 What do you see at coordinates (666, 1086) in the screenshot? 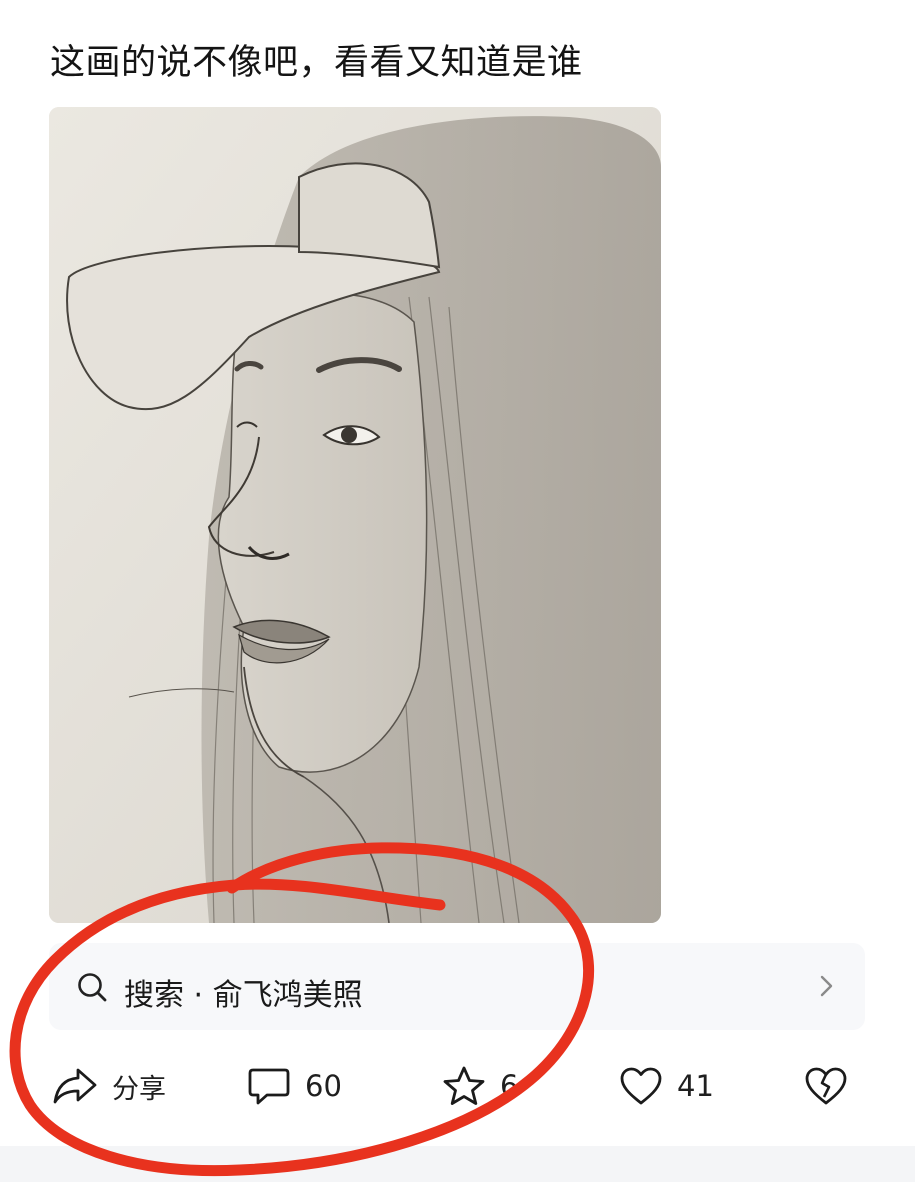
I see `like-button: 41` at bounding box center [666, 1086].